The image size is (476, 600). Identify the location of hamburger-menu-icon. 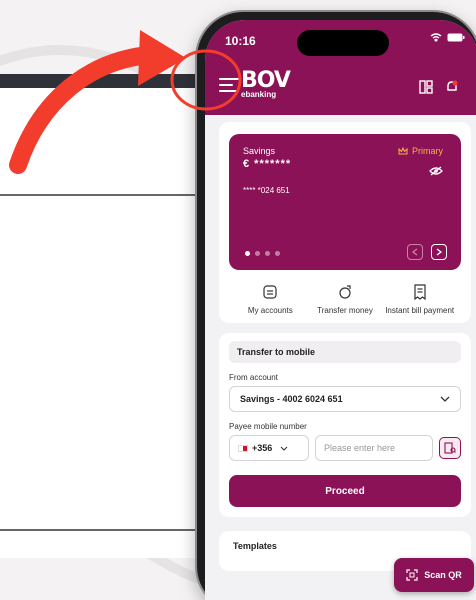
(229, 85).